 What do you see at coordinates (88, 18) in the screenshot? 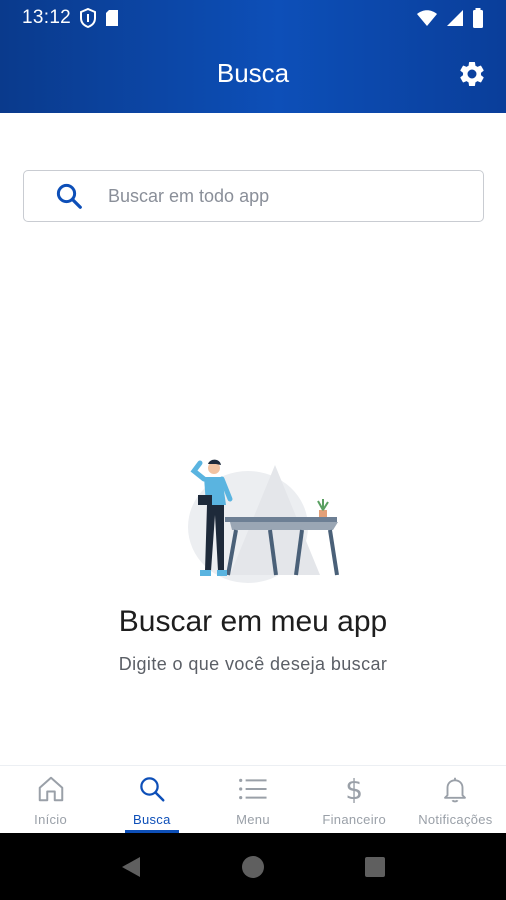
I see `shield-icon` at bounding box center [88, 18].